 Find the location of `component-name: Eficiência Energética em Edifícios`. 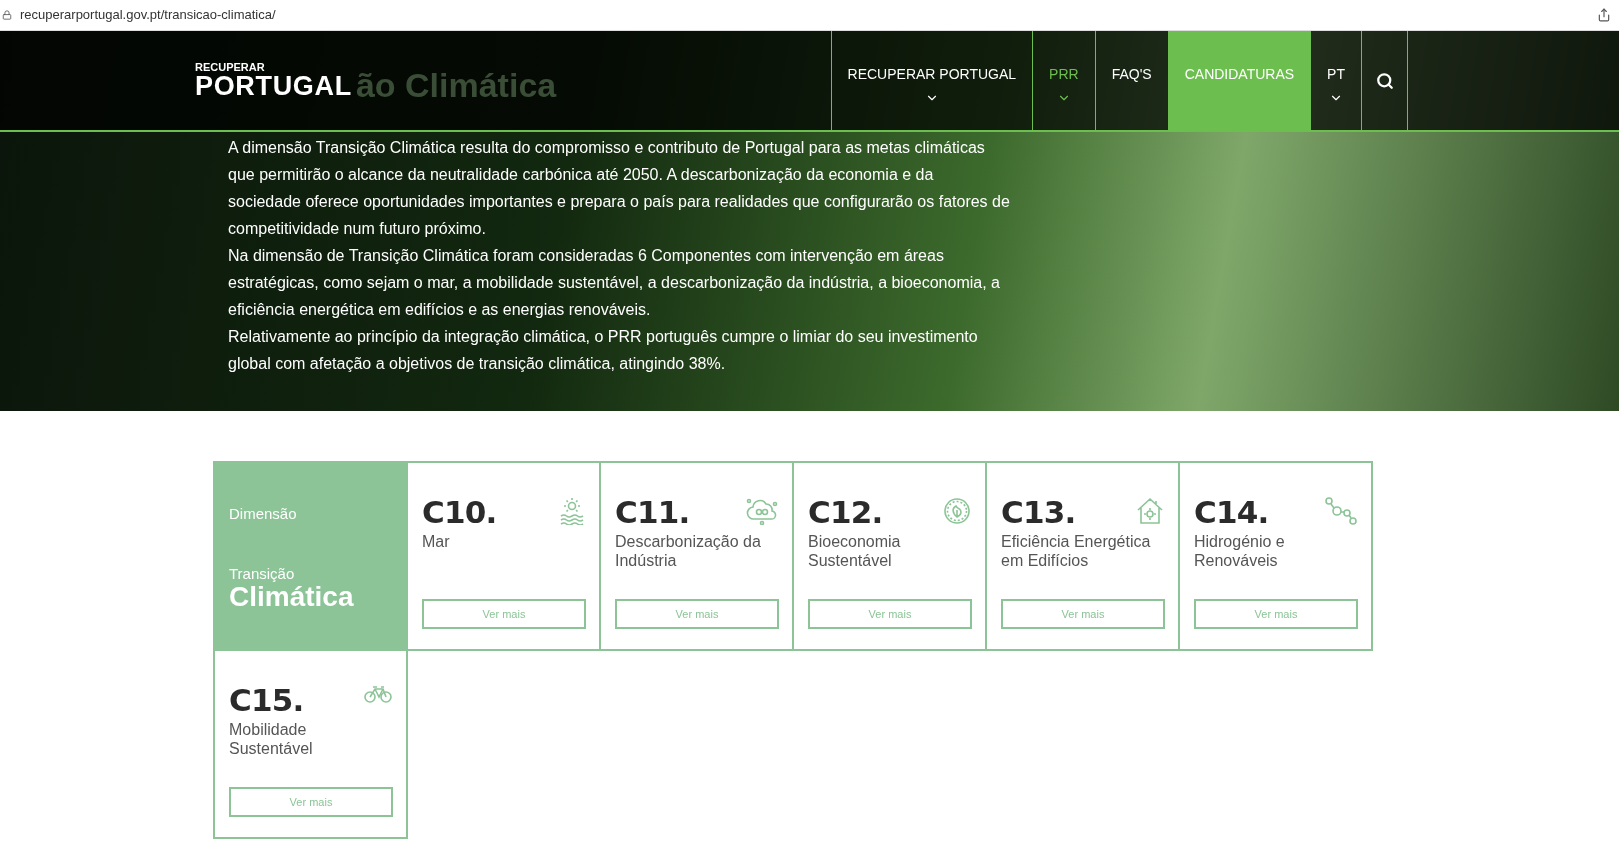

component-name: Eficiência Energética em Edifícios is located at coordinates (1076, 551).